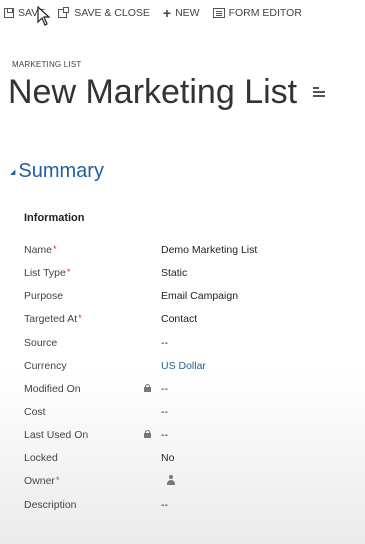 This screenshot has height=544, width=365. Describe the element at coordinates (40, 250) in the screenshot. I see `field-label: Name*` at that location.